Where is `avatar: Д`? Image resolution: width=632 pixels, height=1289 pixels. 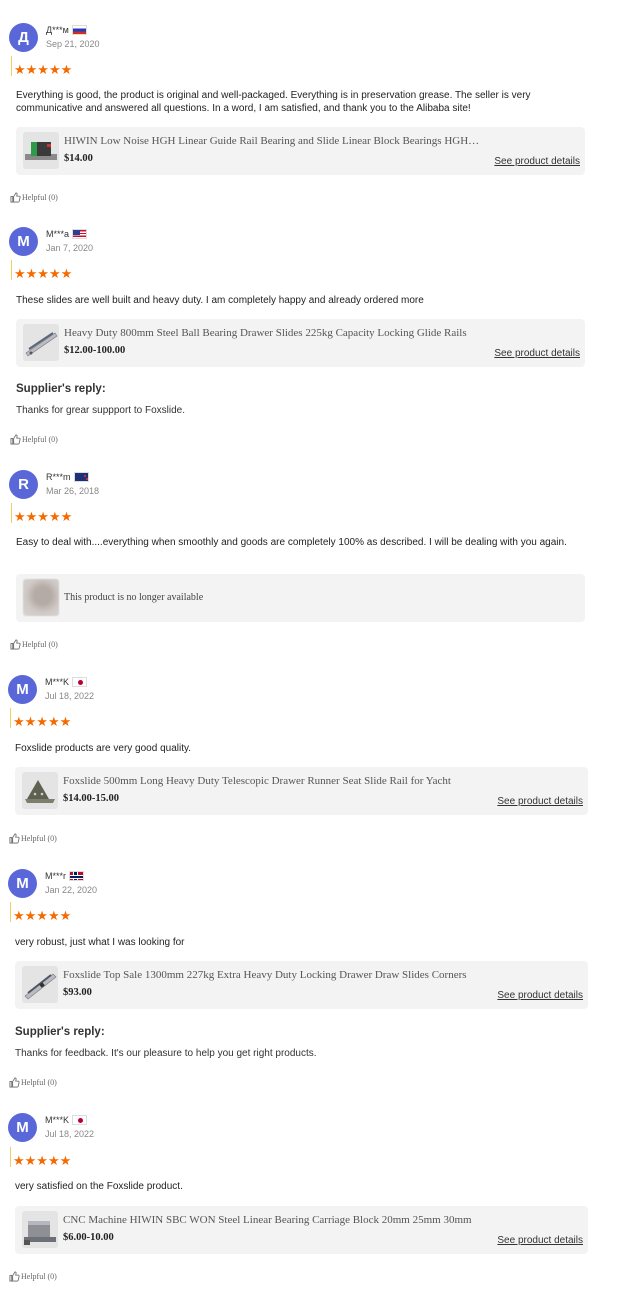
avatar: Д is located at coordinates (23, 37).